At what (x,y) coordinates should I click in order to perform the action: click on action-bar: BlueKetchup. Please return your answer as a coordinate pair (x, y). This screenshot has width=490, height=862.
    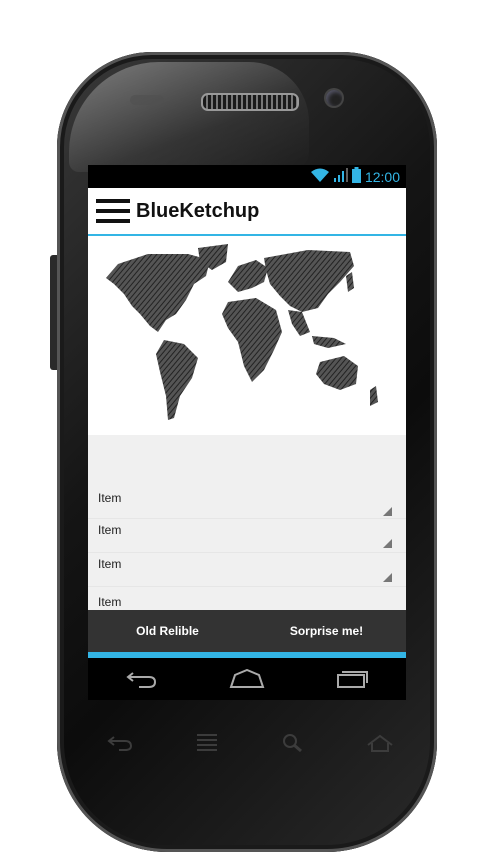
    Looking at the image, I should click on (247, 212).